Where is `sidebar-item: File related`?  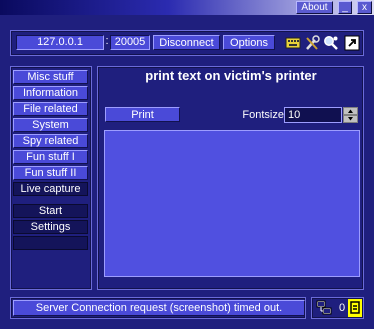
sidebar-item: File related is located at coordinates (50, 109).